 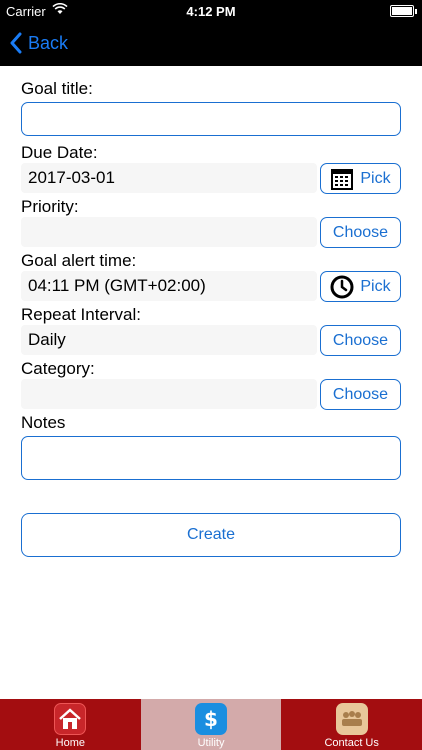 I want to click on tab-contact-us: Contact Us, so click(x=351, y=724).